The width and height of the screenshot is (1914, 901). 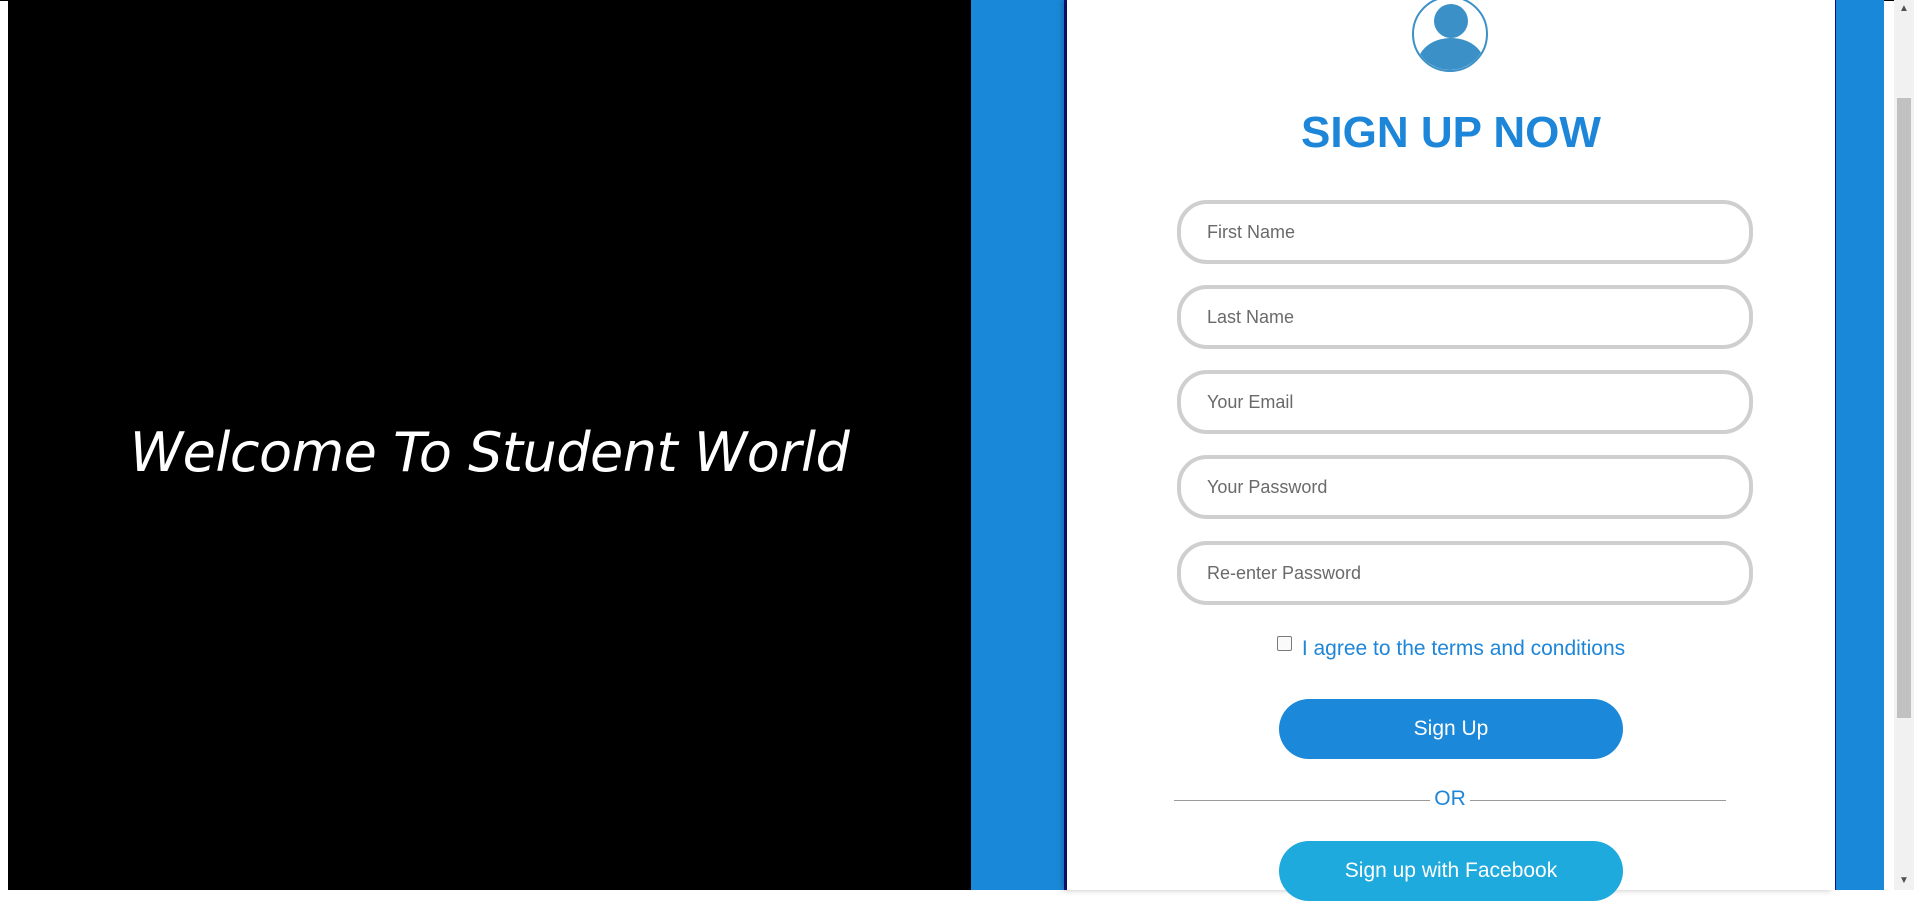 What do you see at coordinates (1860, 445) in the screenshot?
I see `right-blue-band` at bounding box center [1860, 445].